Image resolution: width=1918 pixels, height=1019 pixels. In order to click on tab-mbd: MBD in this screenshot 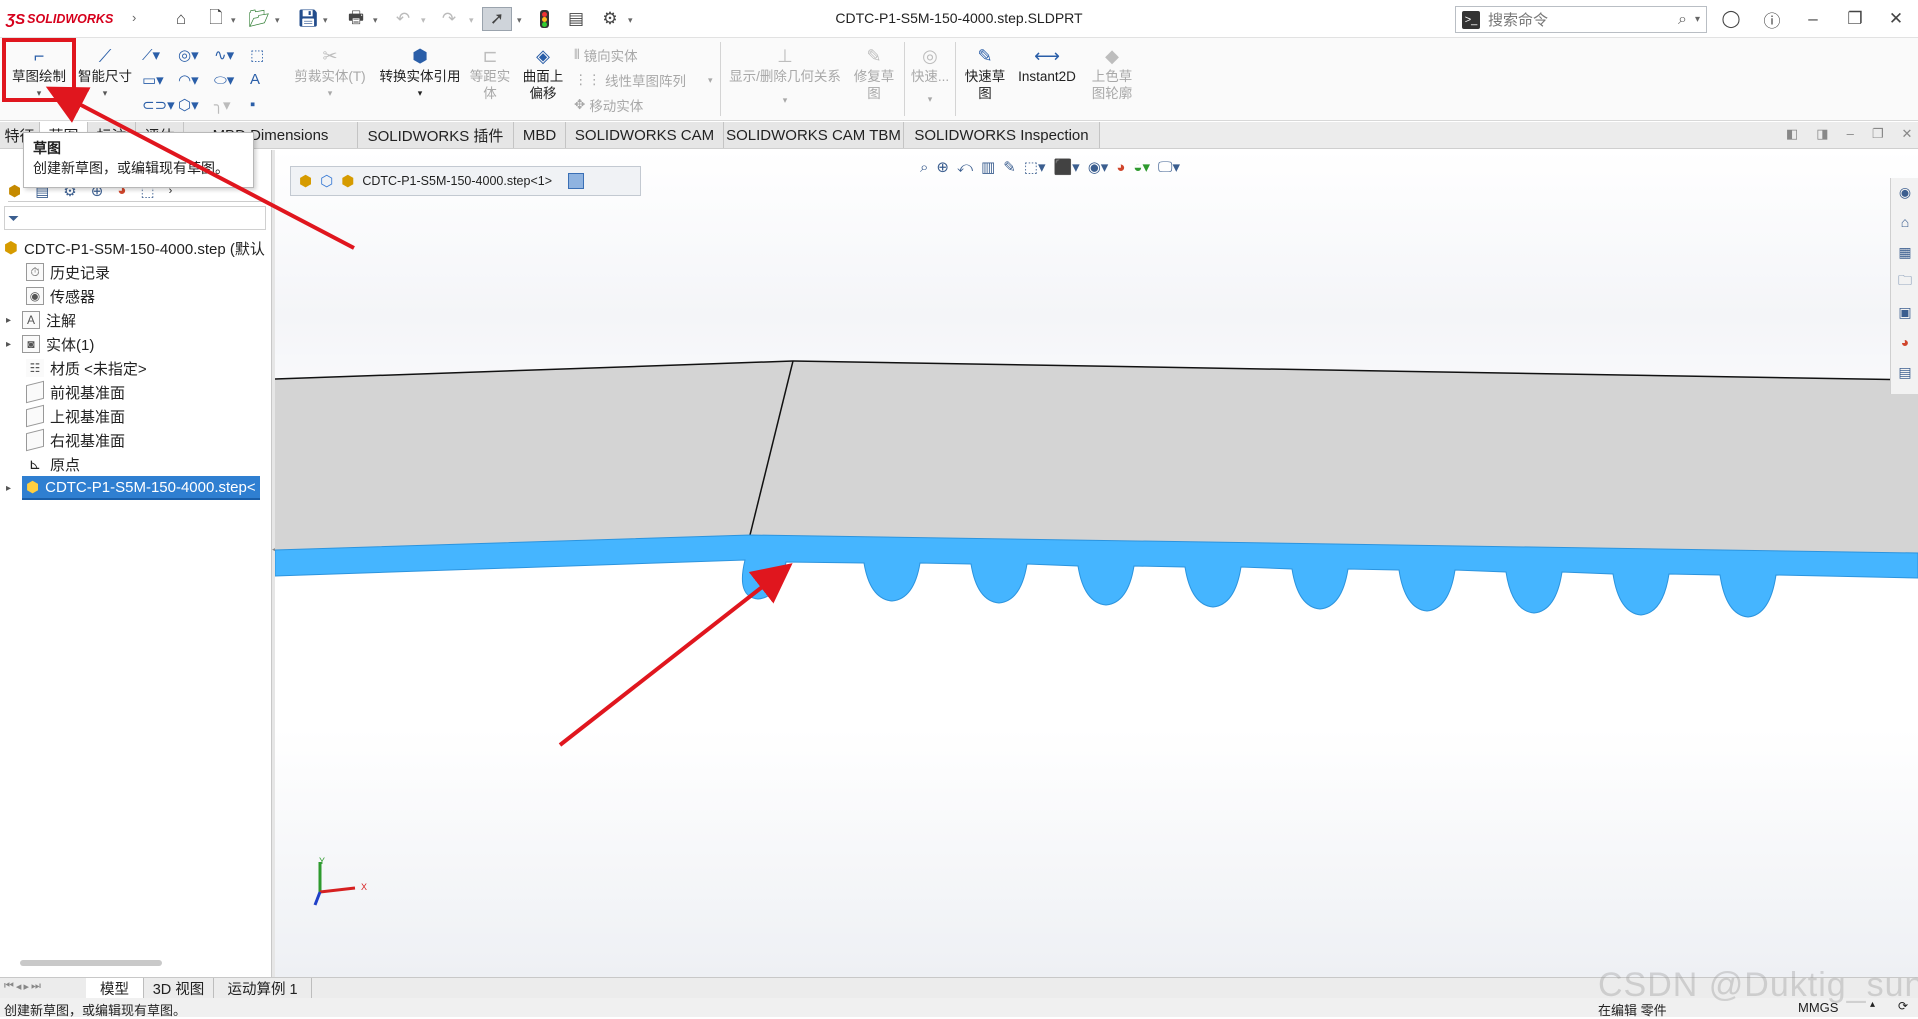, I will do `click(540, 135)`.